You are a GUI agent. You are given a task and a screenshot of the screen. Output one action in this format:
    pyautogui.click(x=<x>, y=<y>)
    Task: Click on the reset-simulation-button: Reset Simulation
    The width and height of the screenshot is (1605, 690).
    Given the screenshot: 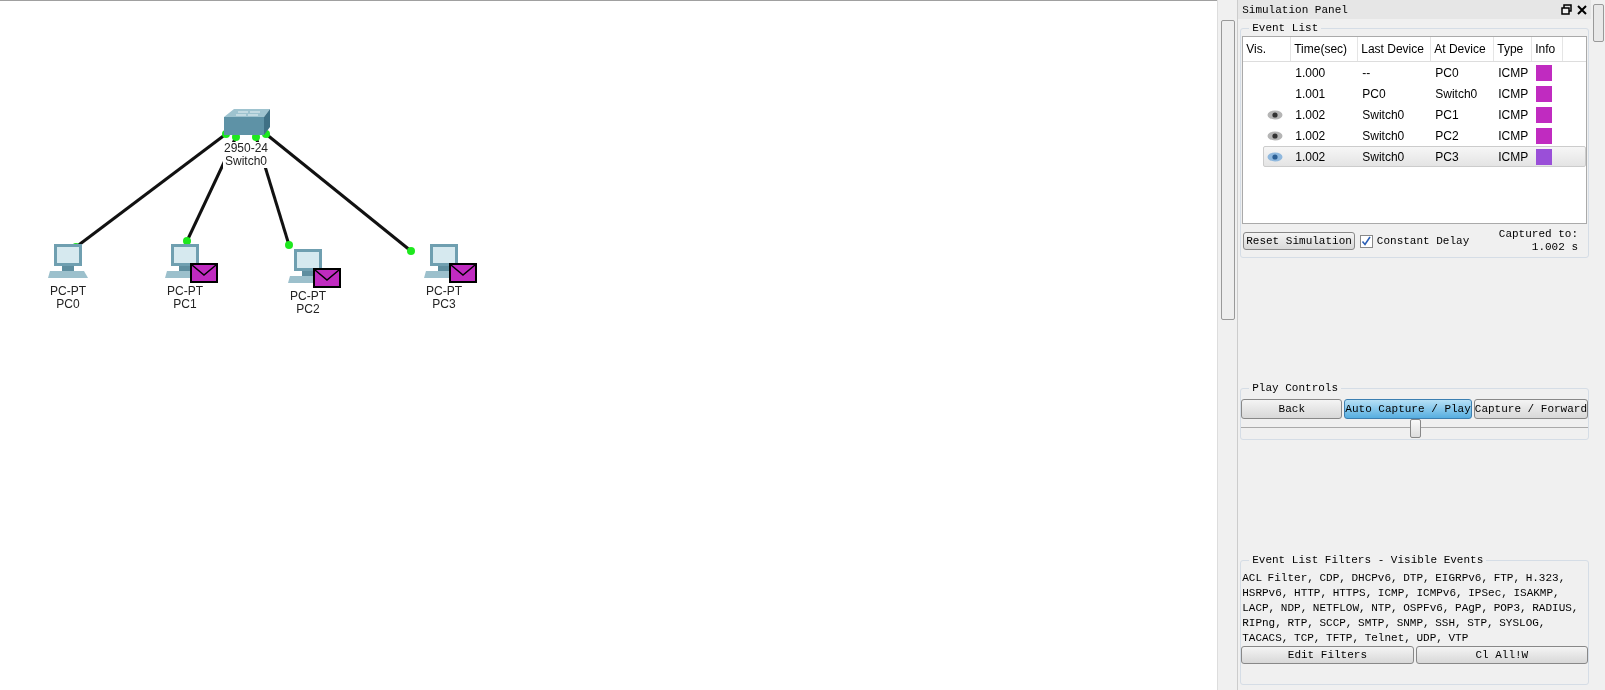 What is the action you would take?
    pyautogui.click(x=1299, y=241)
    